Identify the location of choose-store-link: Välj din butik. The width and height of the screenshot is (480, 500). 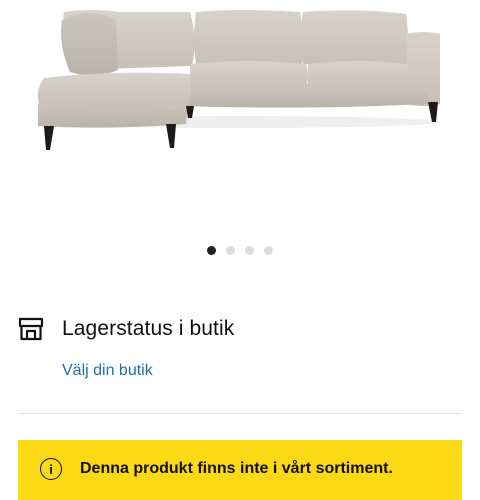
(107, 371).